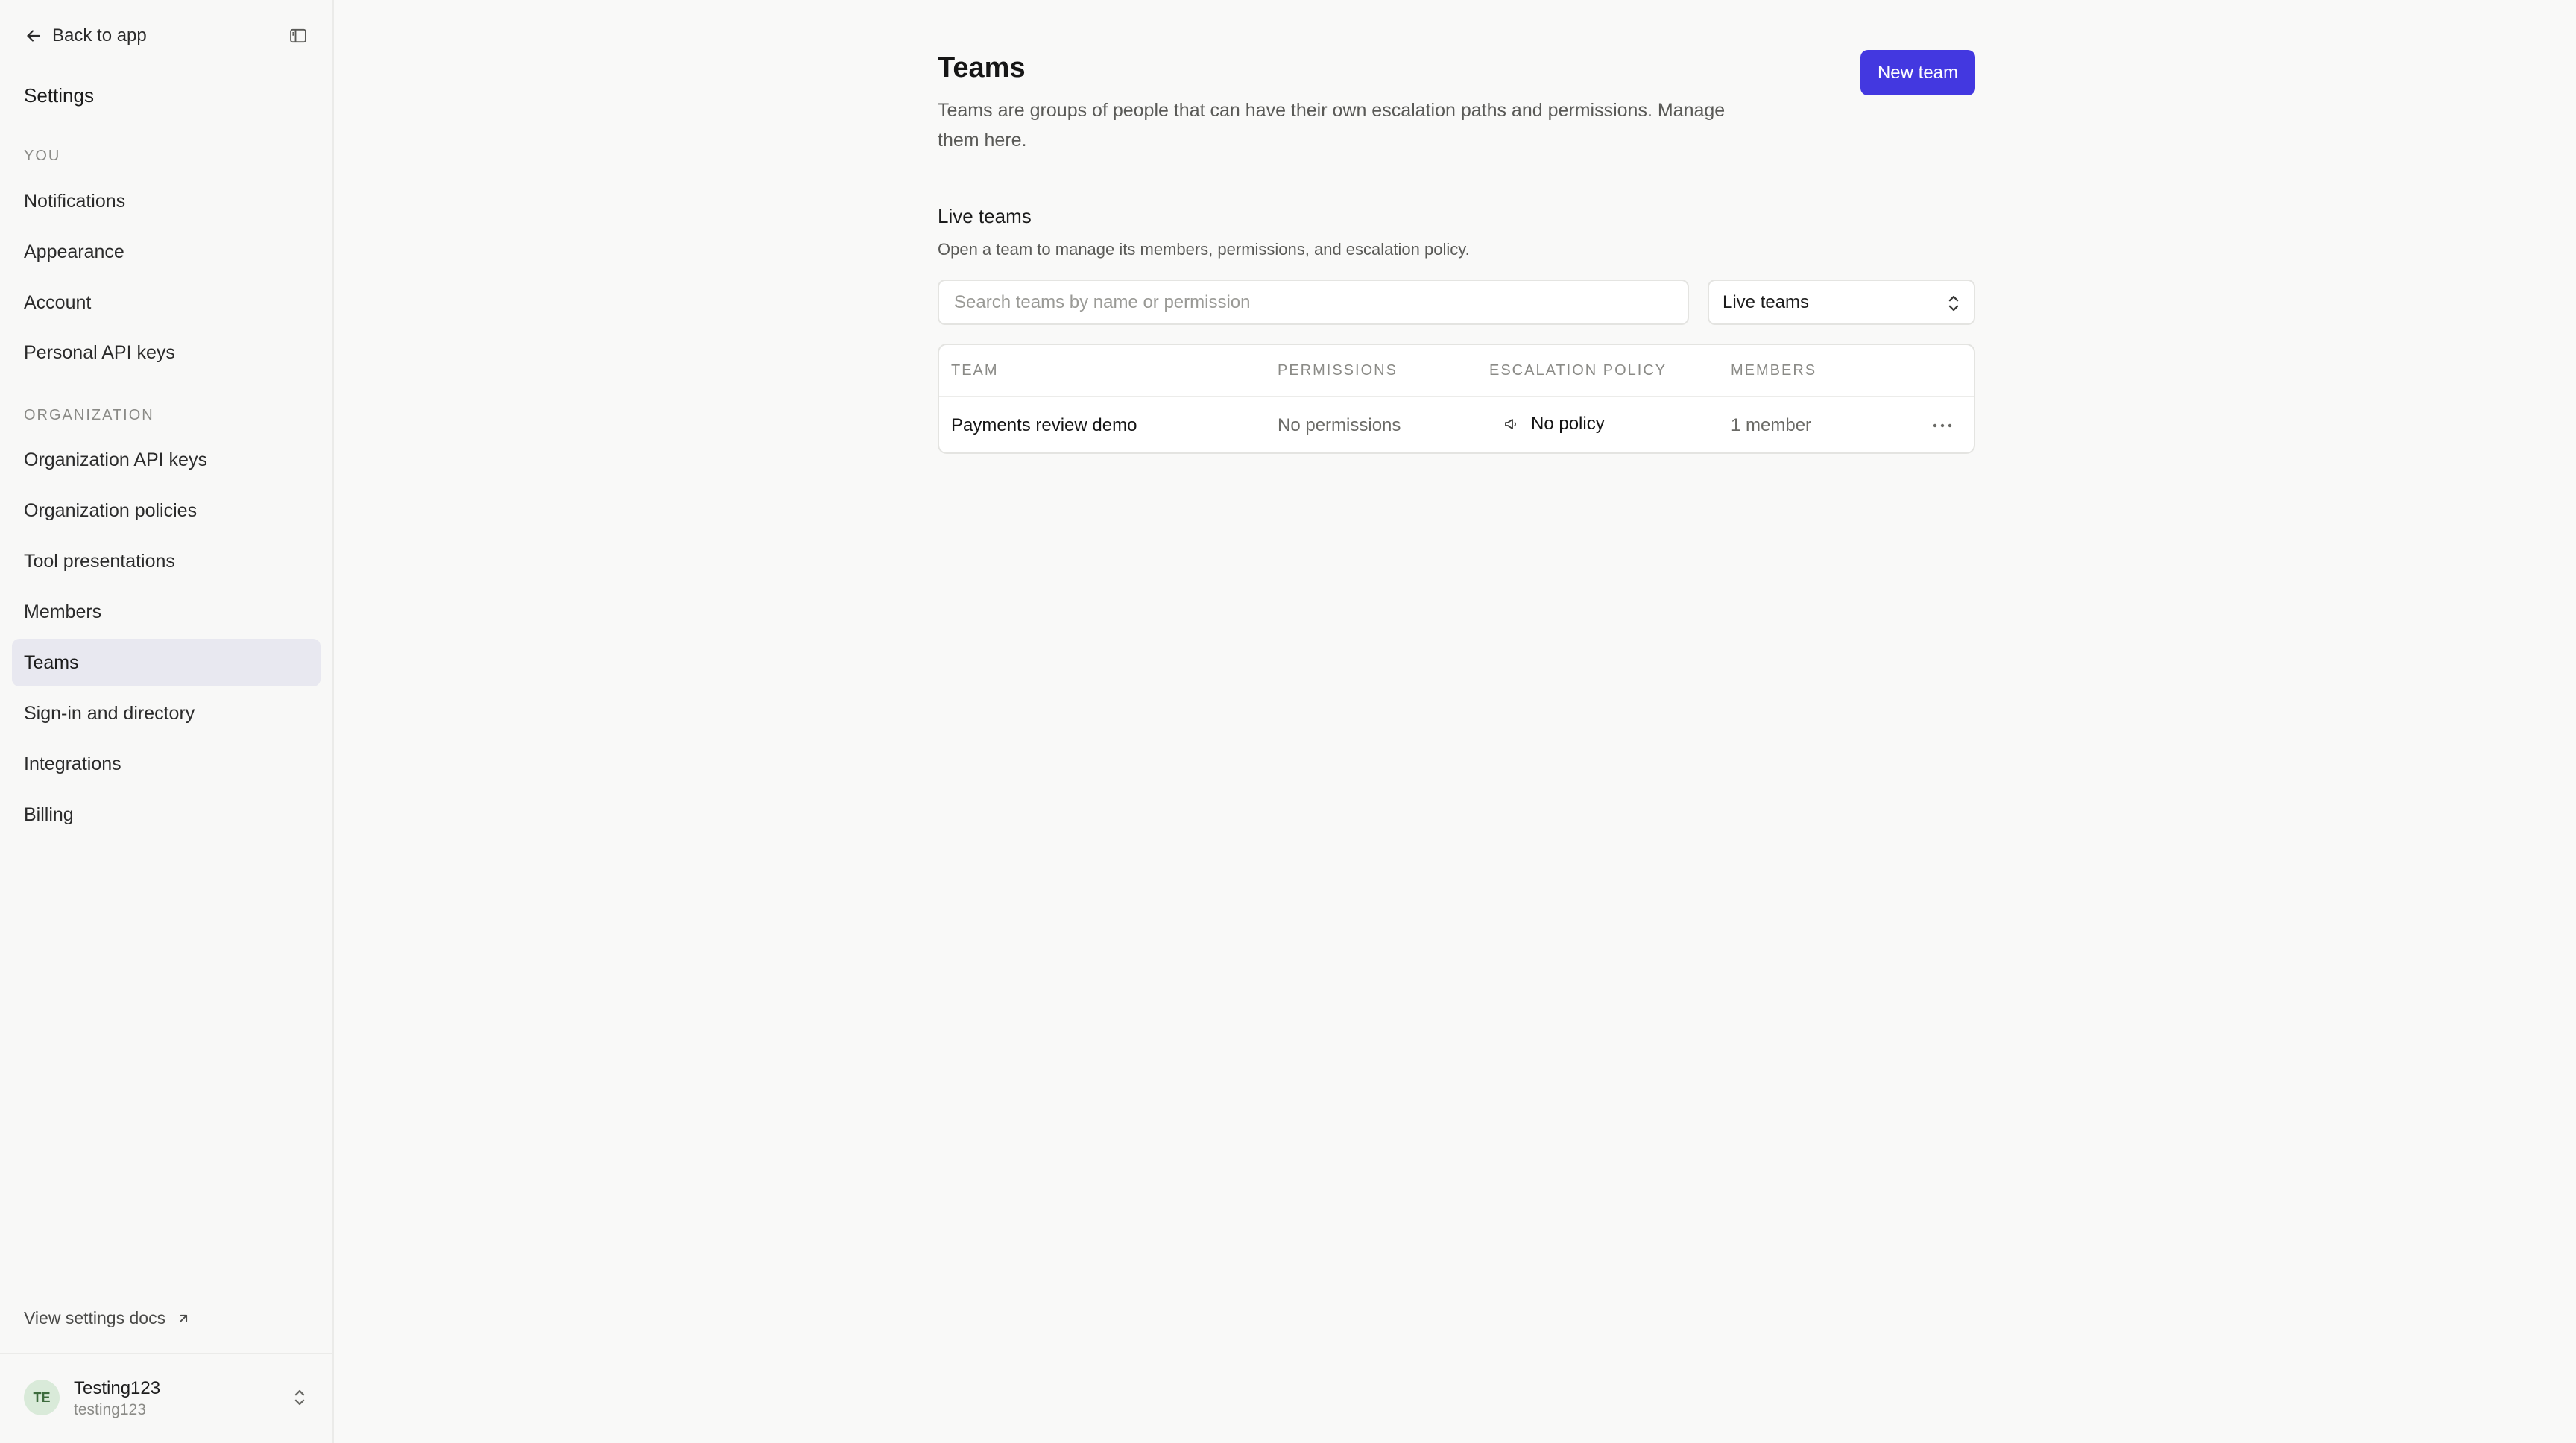  What do you see at coordinates (985, 216) in the screenshot?
I see `live-teams-heading: Live teams` at bounding box center [985, 216].